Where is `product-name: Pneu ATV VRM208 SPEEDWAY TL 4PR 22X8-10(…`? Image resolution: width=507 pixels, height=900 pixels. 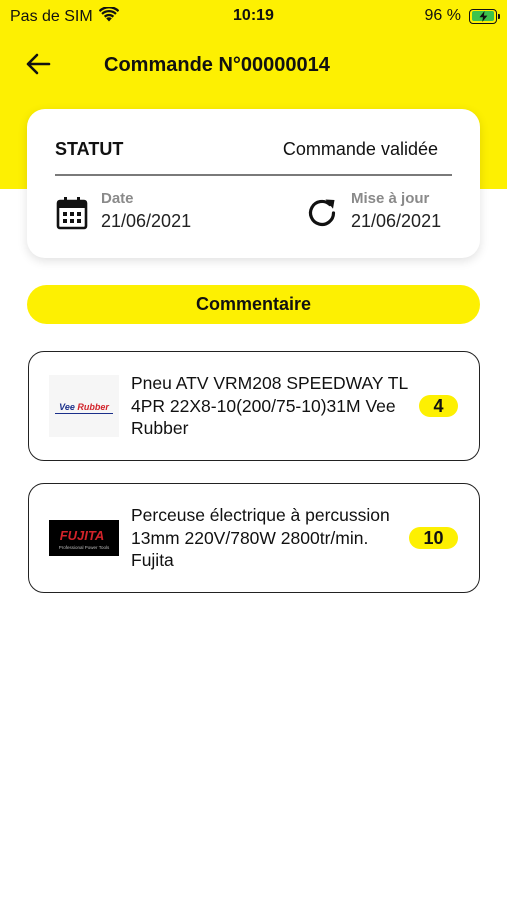 product-name: Pneu ATV VRM208 SPEEDWAY TL 4PR 22X8-10(… is located at coordinates (269, 405).